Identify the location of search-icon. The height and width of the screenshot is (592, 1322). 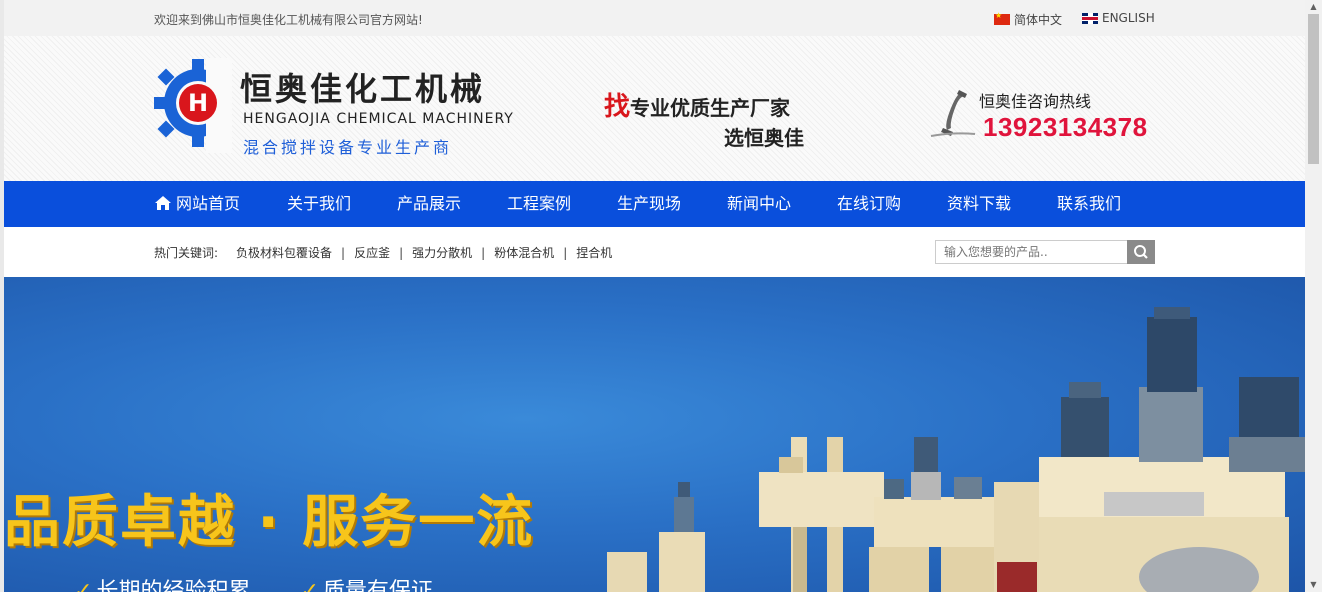
(1141, 252).